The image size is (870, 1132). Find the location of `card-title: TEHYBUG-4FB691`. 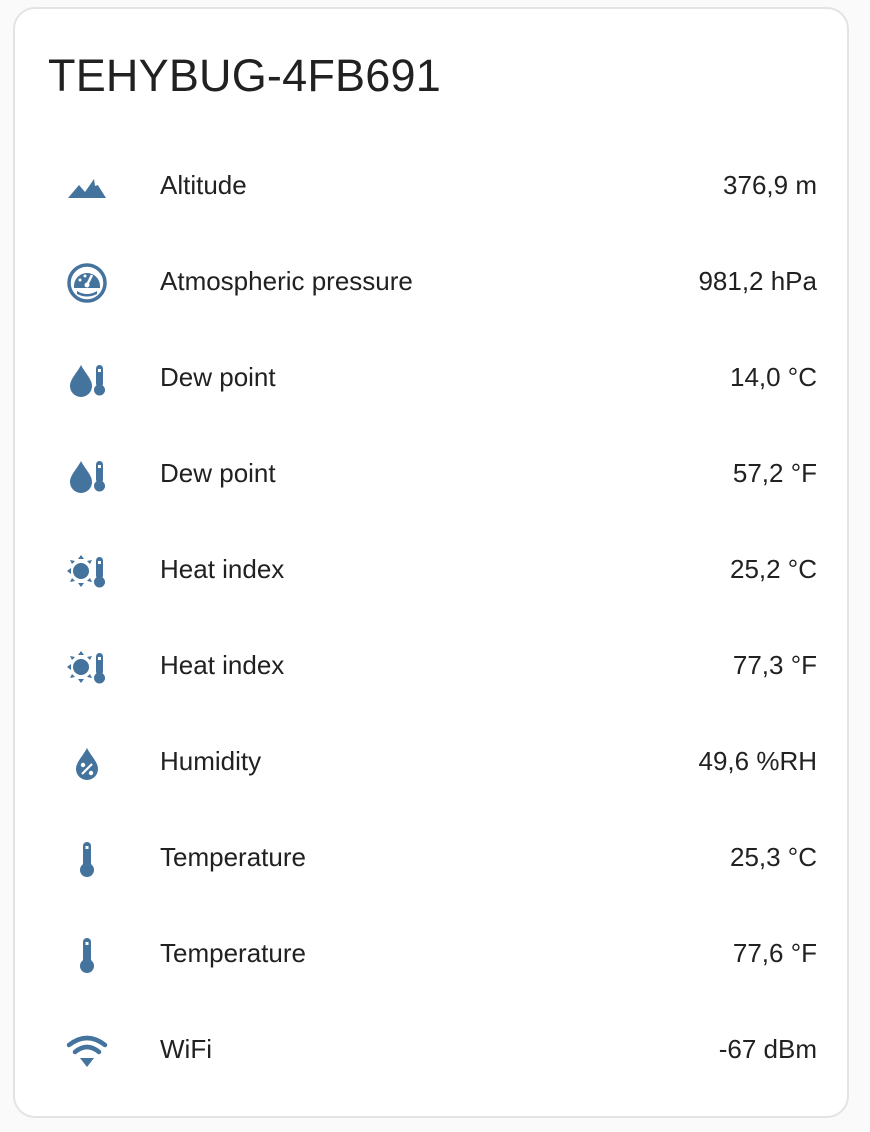

card-title: TEHYBUG-4FB691 is located at coordinates (244, 75).